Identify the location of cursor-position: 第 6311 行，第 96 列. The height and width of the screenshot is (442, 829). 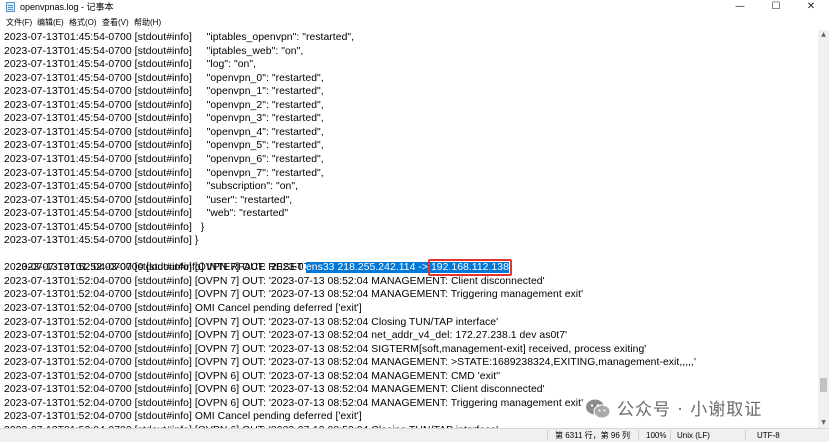
(592, 435).